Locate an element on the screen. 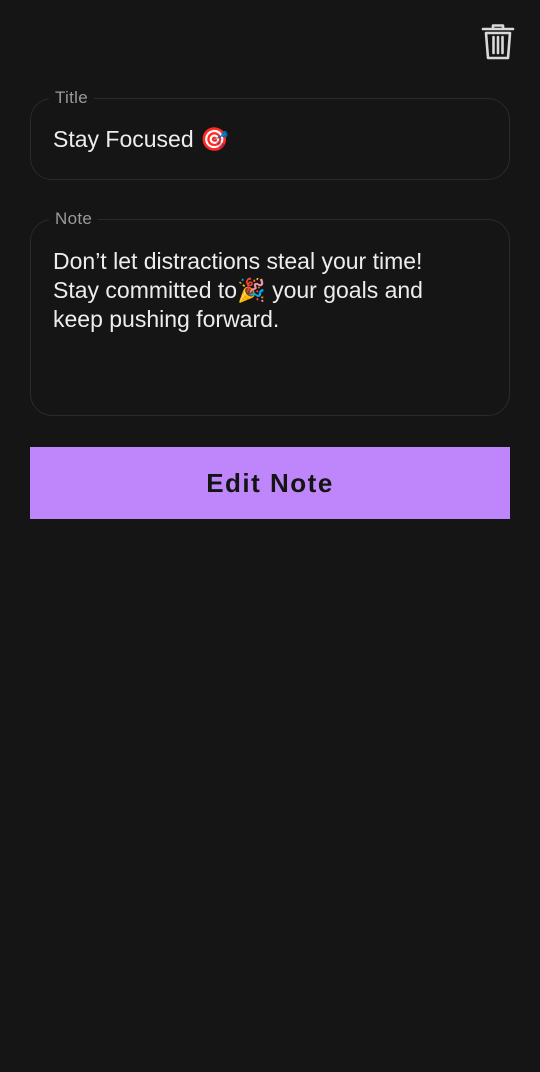 This screenshot has width=540, height=1072. trash-icon is located at coordinates (498, 42).